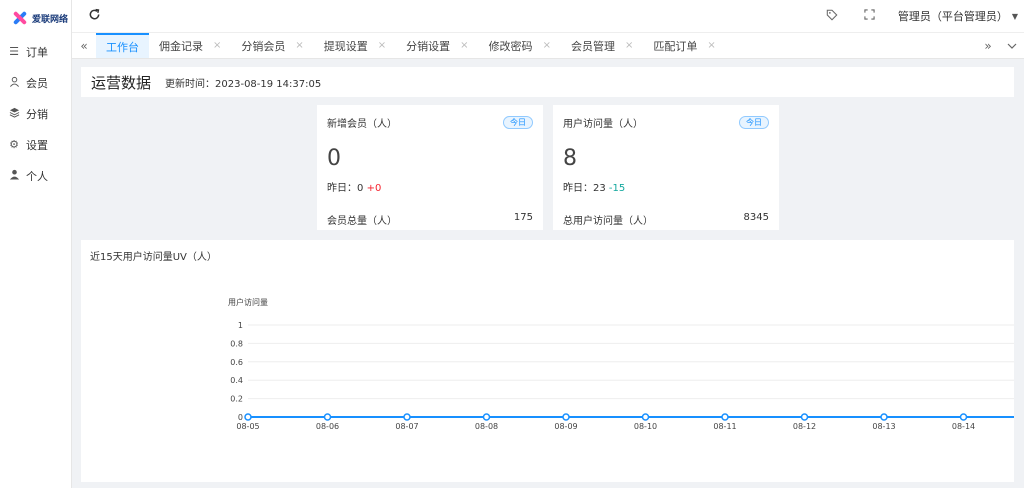  Describe the element at coordinates (608, 221) in the screenshot. I see `footer-label: 总用户访问量（人）` at that location.